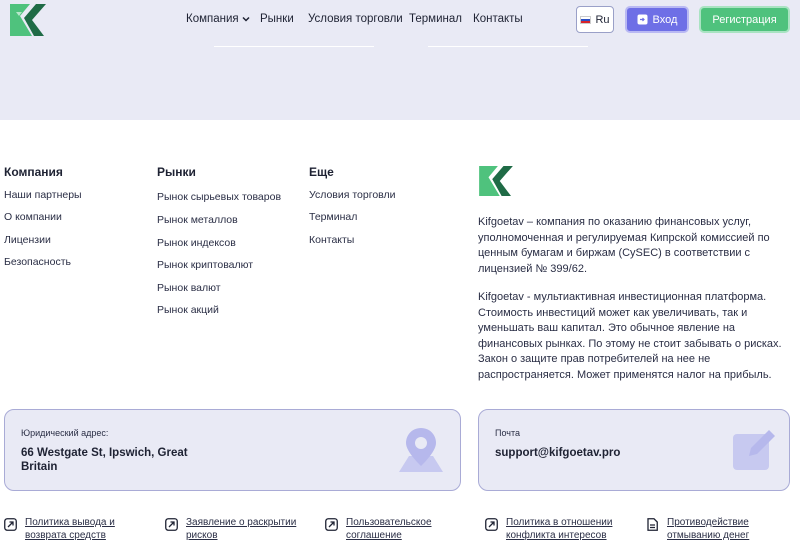 The image size is (800, 544). I want to click on document-icon, so click(652, 524).